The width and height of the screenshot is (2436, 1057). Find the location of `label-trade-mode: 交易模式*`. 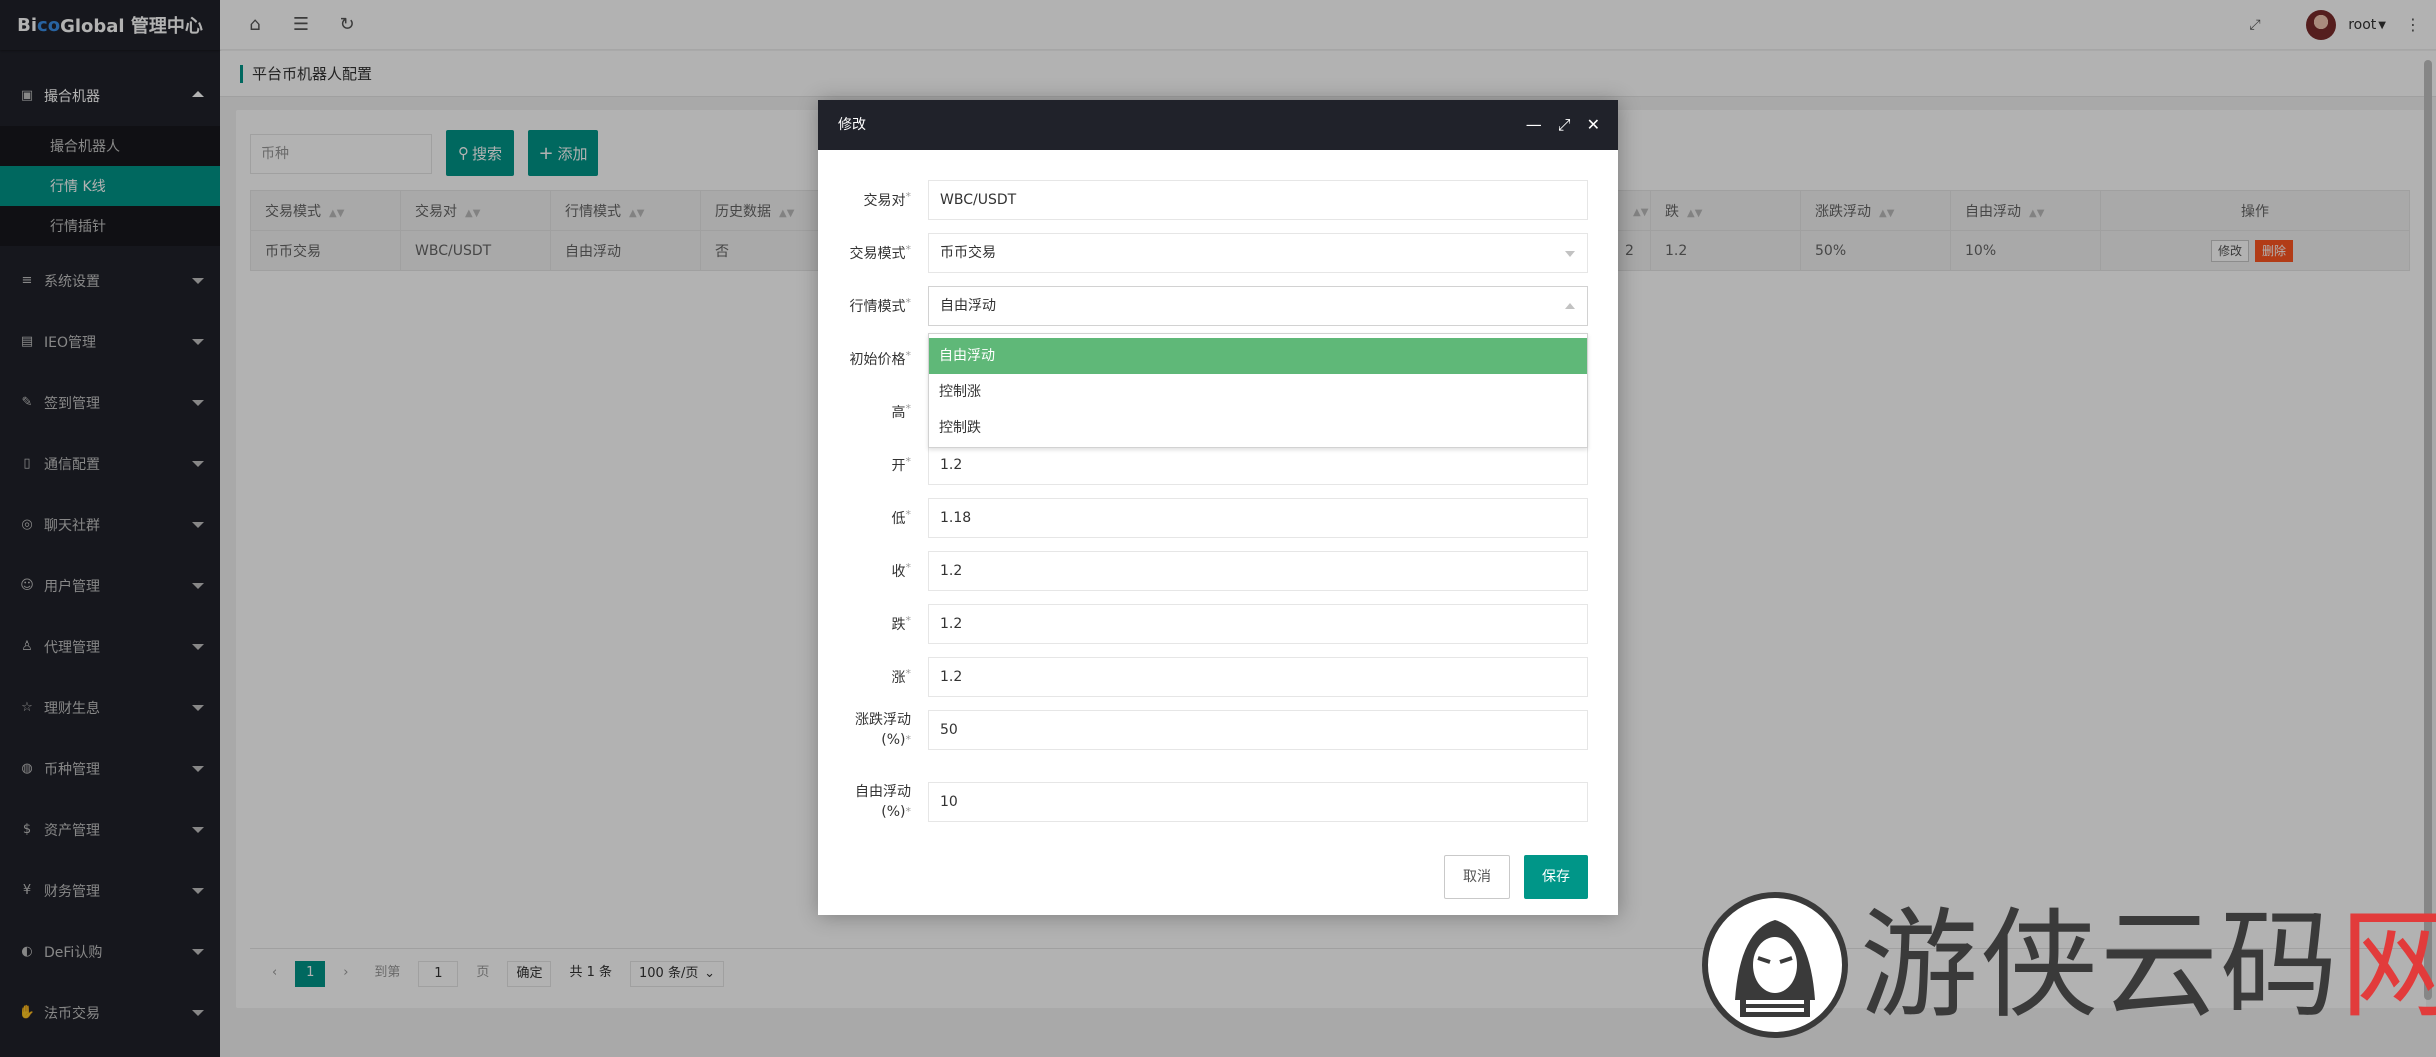

label-trade-mode: 交易模式* is located at coordinates (880, 252).